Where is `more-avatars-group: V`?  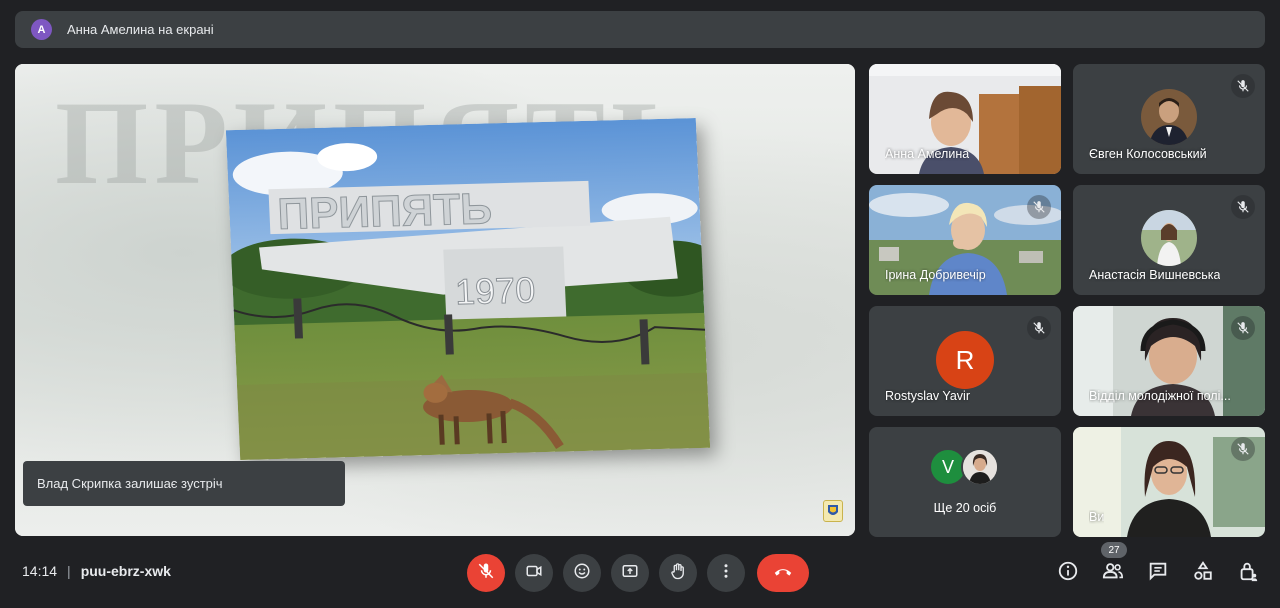
more-avatars-group: V is located at coordinates (967, 467).